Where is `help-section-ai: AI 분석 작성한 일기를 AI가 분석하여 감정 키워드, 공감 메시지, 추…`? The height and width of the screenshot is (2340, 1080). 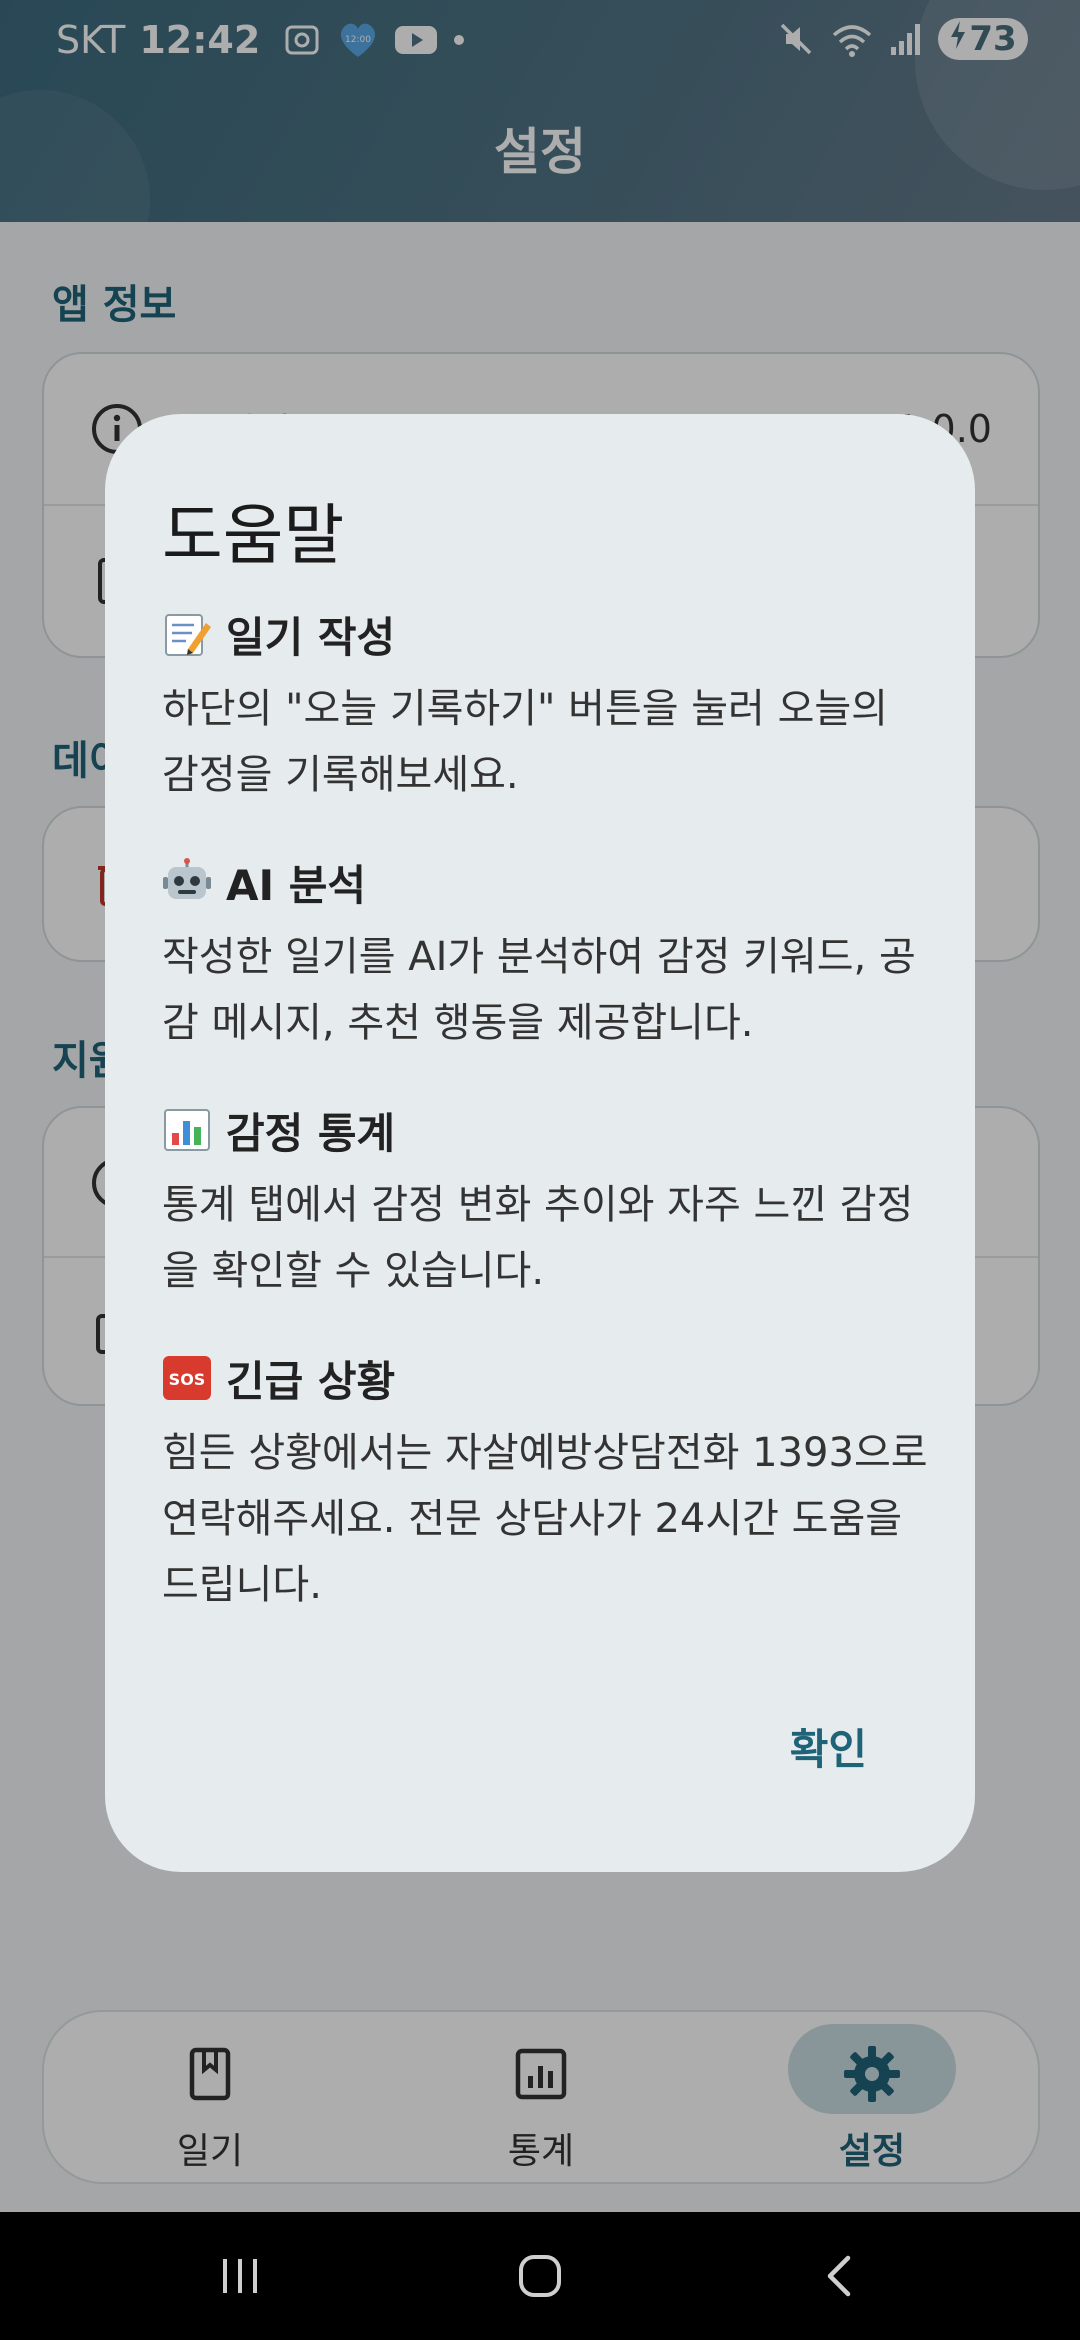
help-section-ai: AI 분석 작성한 일기를 AI가 분석하여 감정 키워드, 공감 메시지, 추… is located at coordinates (547, 955).